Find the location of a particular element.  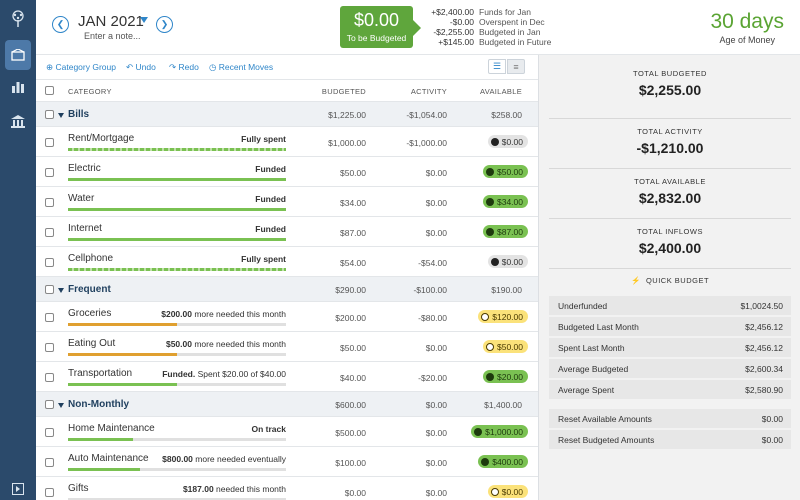

reports-icon is located at coordinates (18, 87).